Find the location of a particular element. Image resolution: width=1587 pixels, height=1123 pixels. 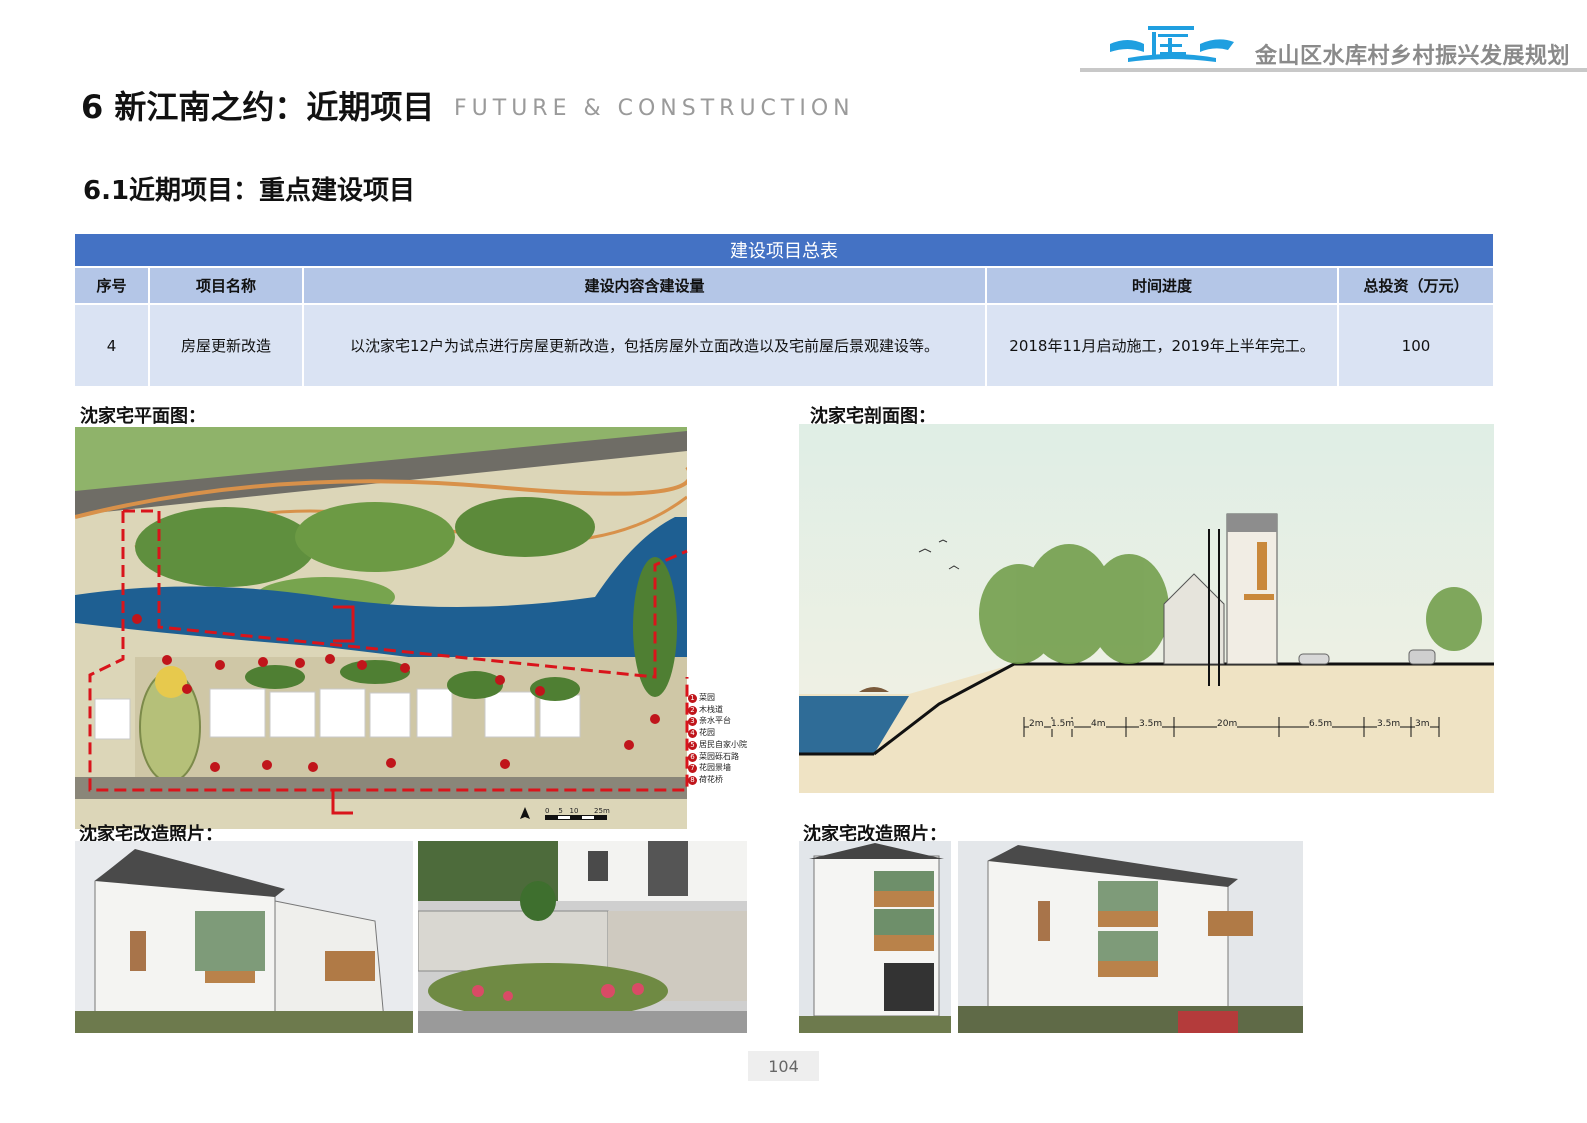

dimension-label: 3m is located at coordinates (1422, 724).